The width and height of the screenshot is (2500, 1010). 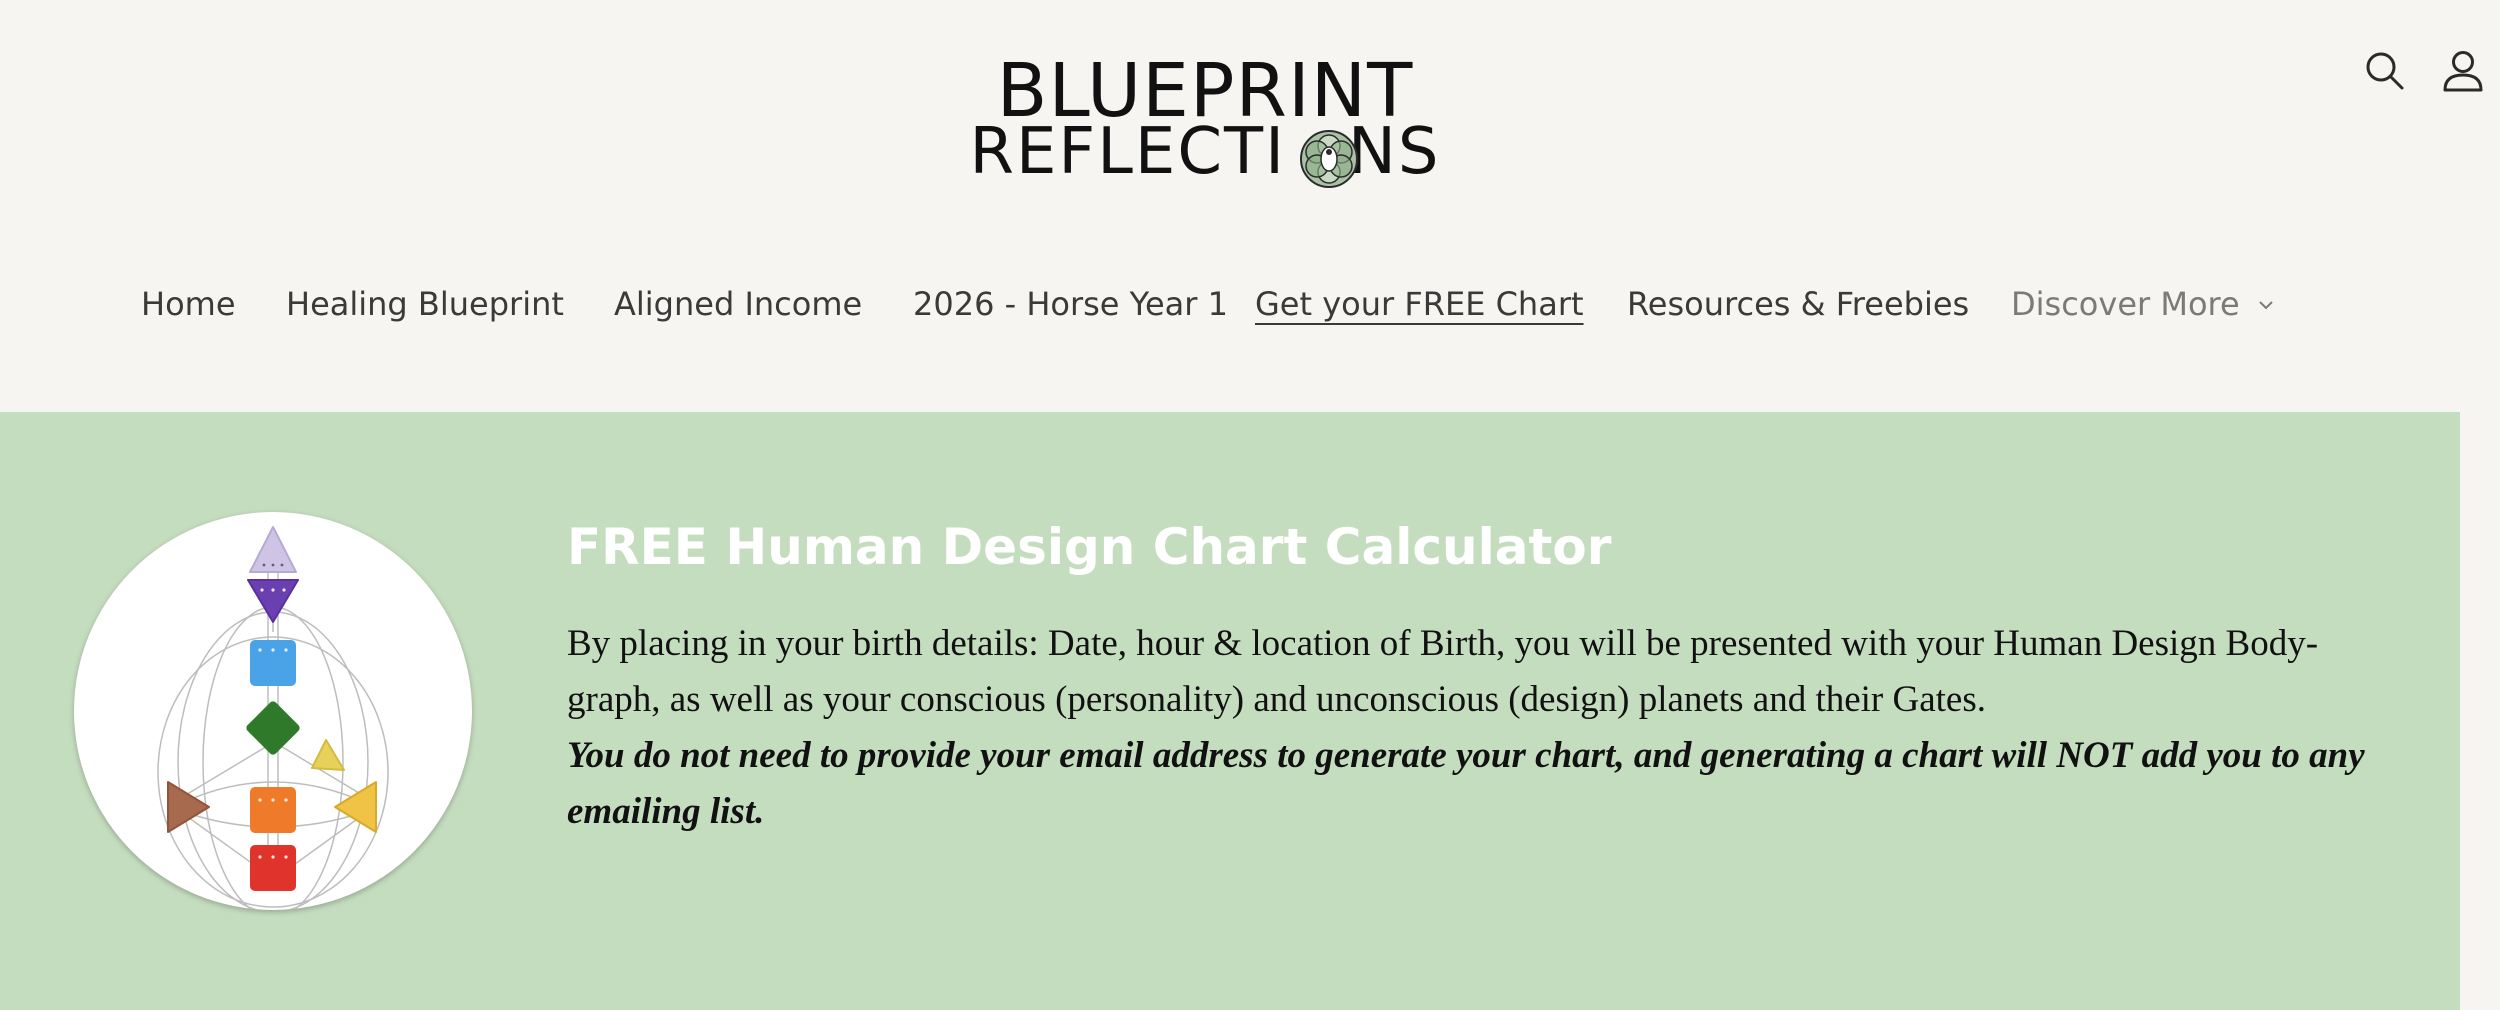 I want to click on account-icon, so click(x=2463, y=71).